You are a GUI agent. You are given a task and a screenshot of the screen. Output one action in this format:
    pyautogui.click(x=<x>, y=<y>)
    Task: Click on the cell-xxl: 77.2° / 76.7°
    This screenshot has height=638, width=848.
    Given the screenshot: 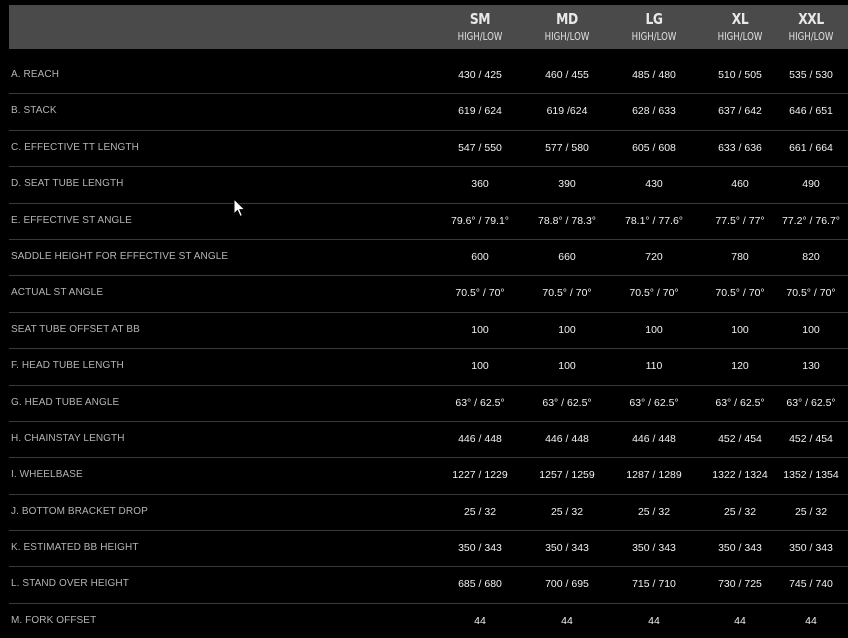 What is the action you would take?
    pyautogui.click(x=811, y=220)
    